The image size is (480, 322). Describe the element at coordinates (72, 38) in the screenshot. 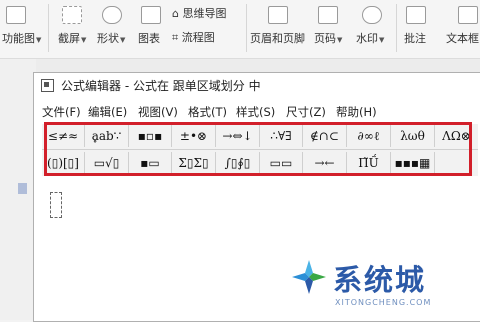

I see `screenshot-button: 截屏▼` at that location.